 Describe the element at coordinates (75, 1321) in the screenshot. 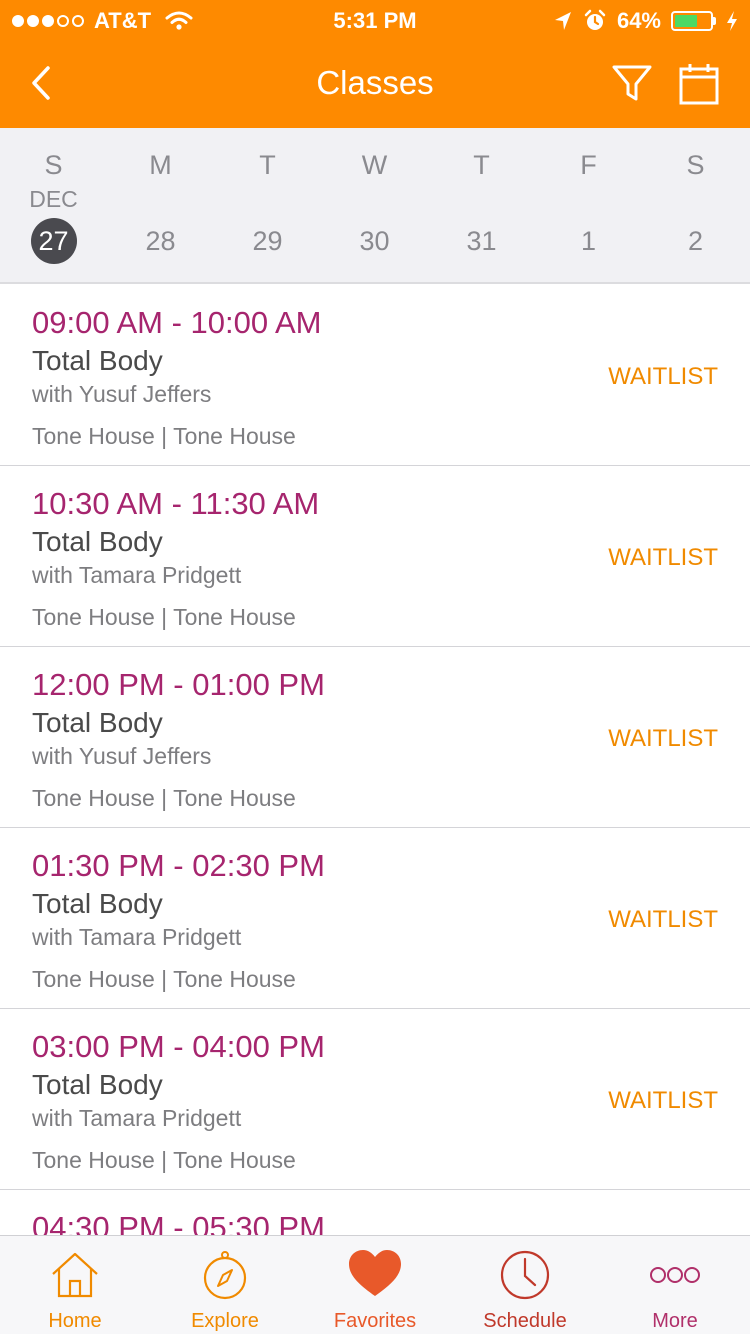

I see `tab-label: Home` at that location.